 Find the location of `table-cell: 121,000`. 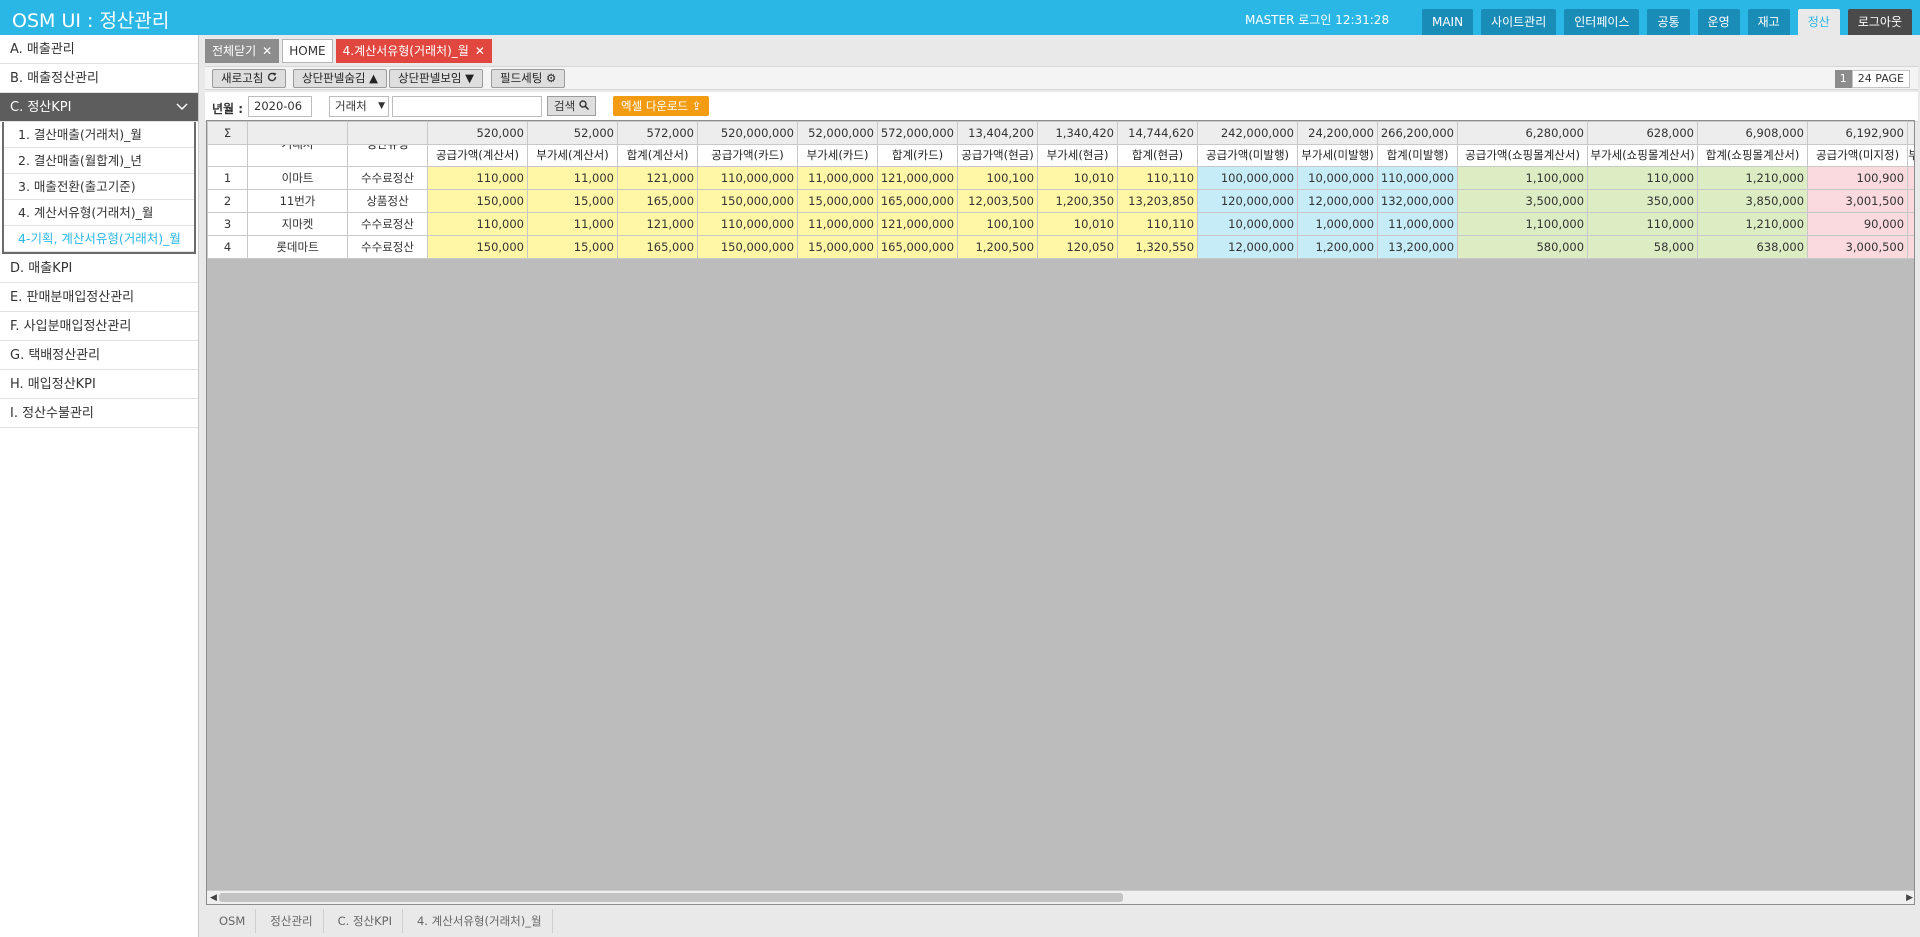

table-cell: 121,000 is located at coordinates (657, 178).